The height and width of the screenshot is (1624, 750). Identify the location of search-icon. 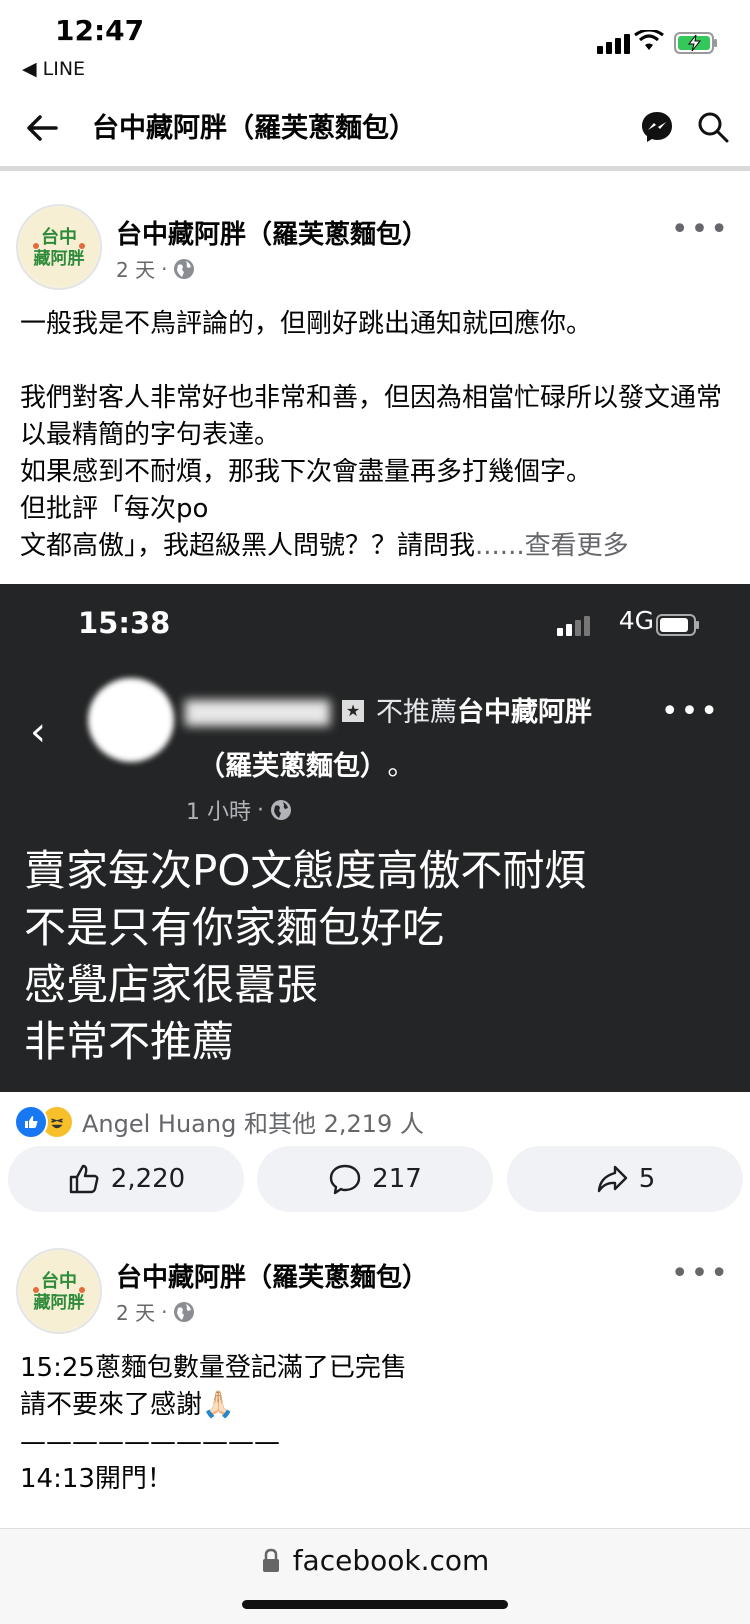
(713, 127).